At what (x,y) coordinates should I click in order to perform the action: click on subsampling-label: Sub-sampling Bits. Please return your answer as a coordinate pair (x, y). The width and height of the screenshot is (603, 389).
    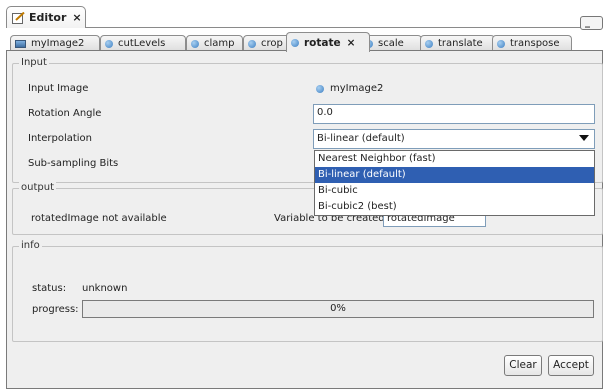
    Looking at the image, I should click on (73, 163).